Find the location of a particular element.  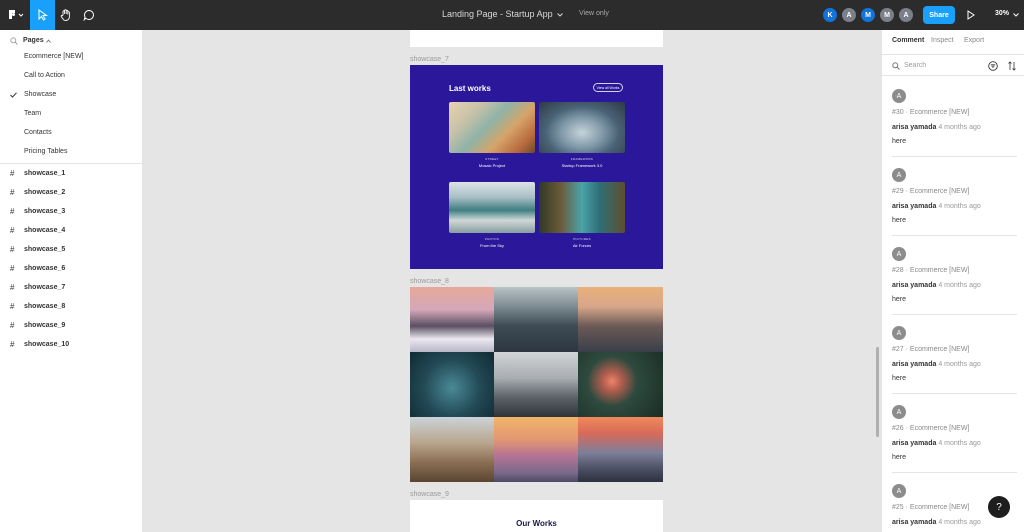

frame-layer: # showcase_7 is located at coordinates (71, 289).